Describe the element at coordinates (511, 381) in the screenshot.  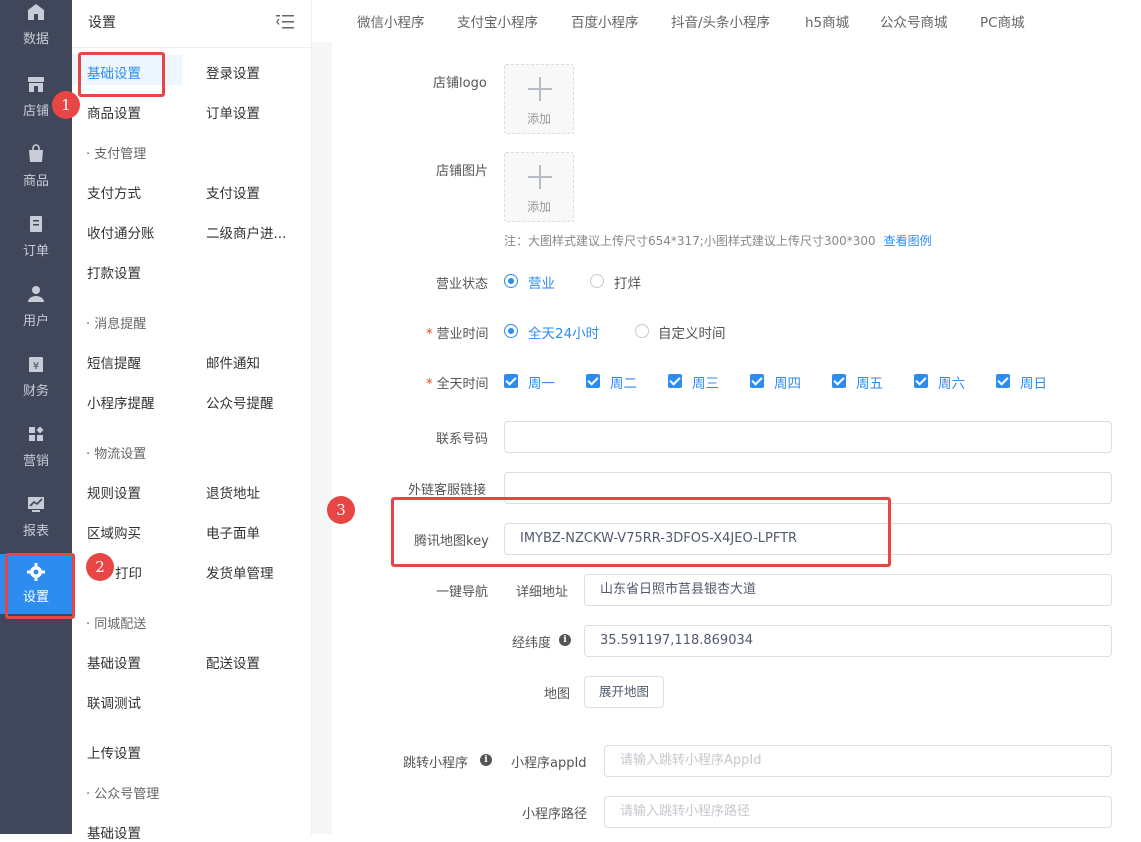
I see `day-checkbox-mon` at that location.